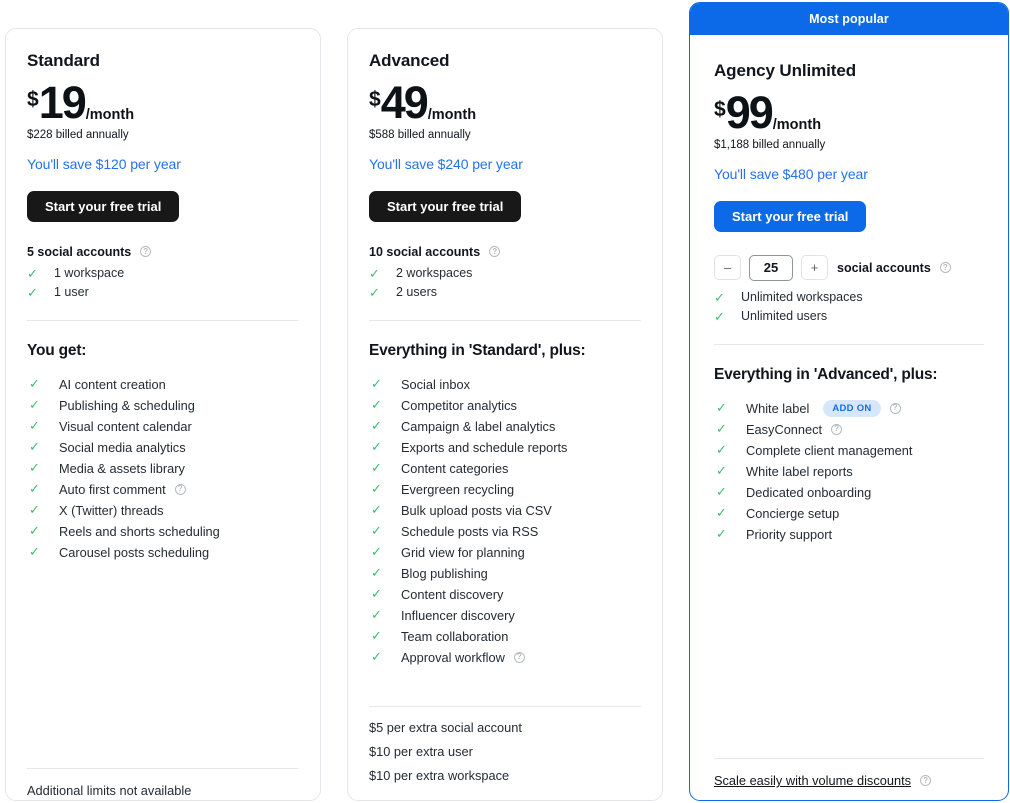 This screenshot has height=803, width=1010. I want to click on feature-label: Social media analytics, so click(122, 447).